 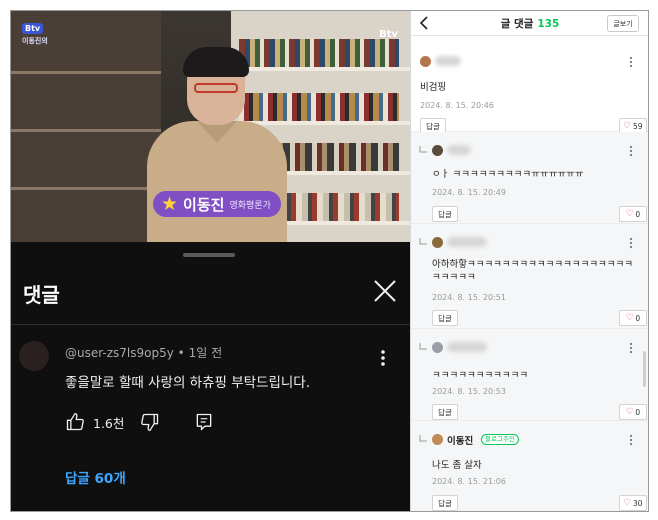 What do you see at coordinates (517, 24) in the screenshot?
I see `header-title-text: 글 댓글` at bounding box center [517, 24].